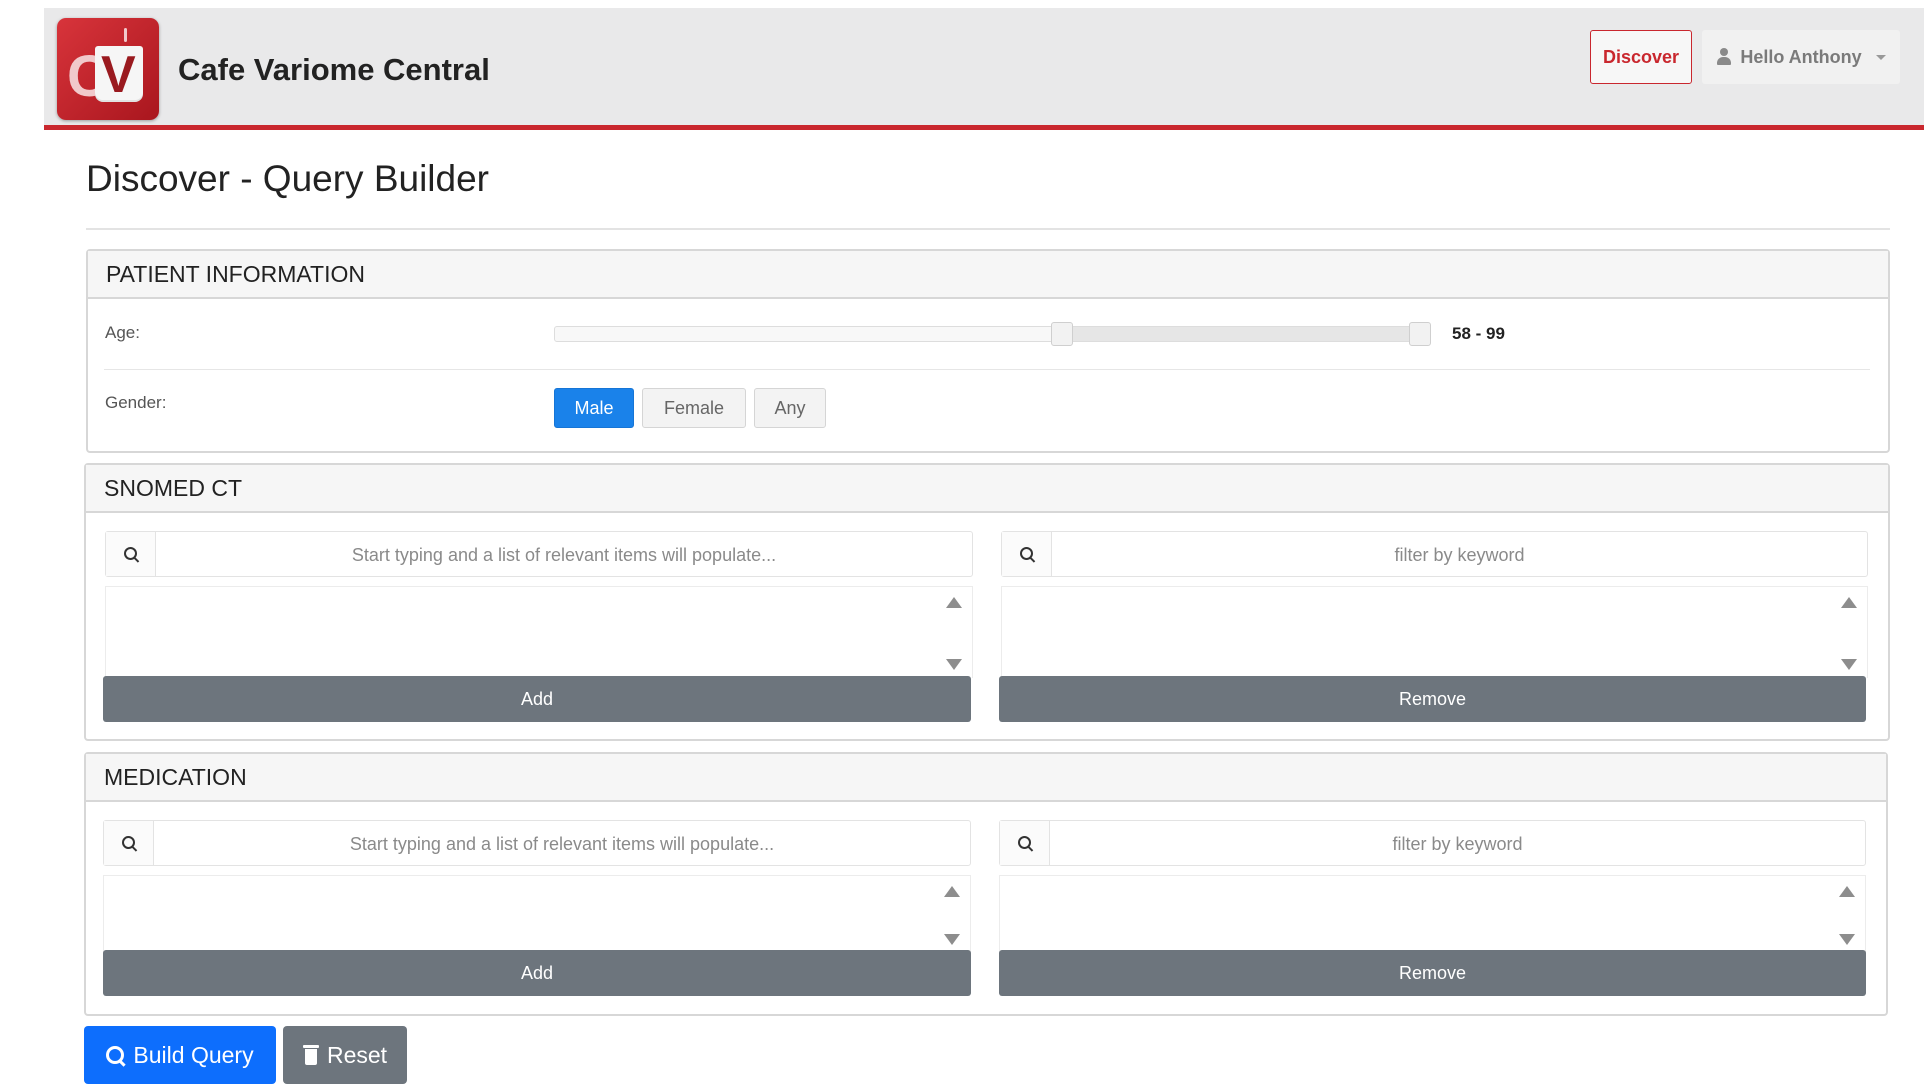  I want to click on snomed-remove-button: Remove, so click(1432, 699).